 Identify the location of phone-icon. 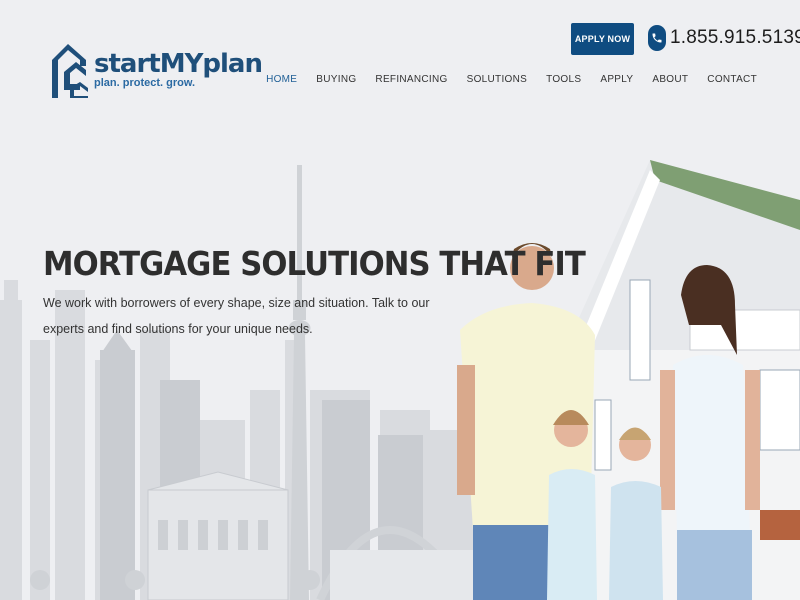
(657, 38).